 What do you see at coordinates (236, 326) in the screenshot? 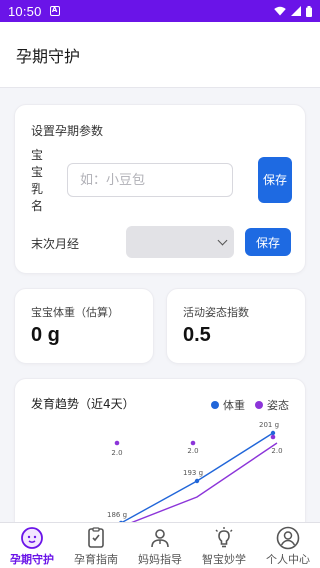
I see `activity-index-card: 活动姿态指数 0.5` at bounding box center [236, 326].